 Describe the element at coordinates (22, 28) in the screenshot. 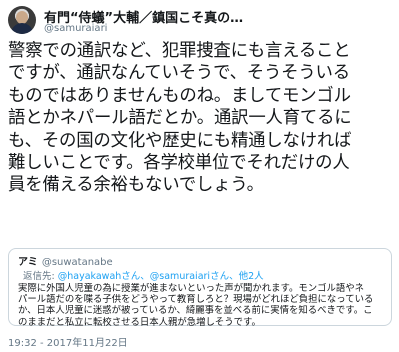

I see `avatar-body` at that location.